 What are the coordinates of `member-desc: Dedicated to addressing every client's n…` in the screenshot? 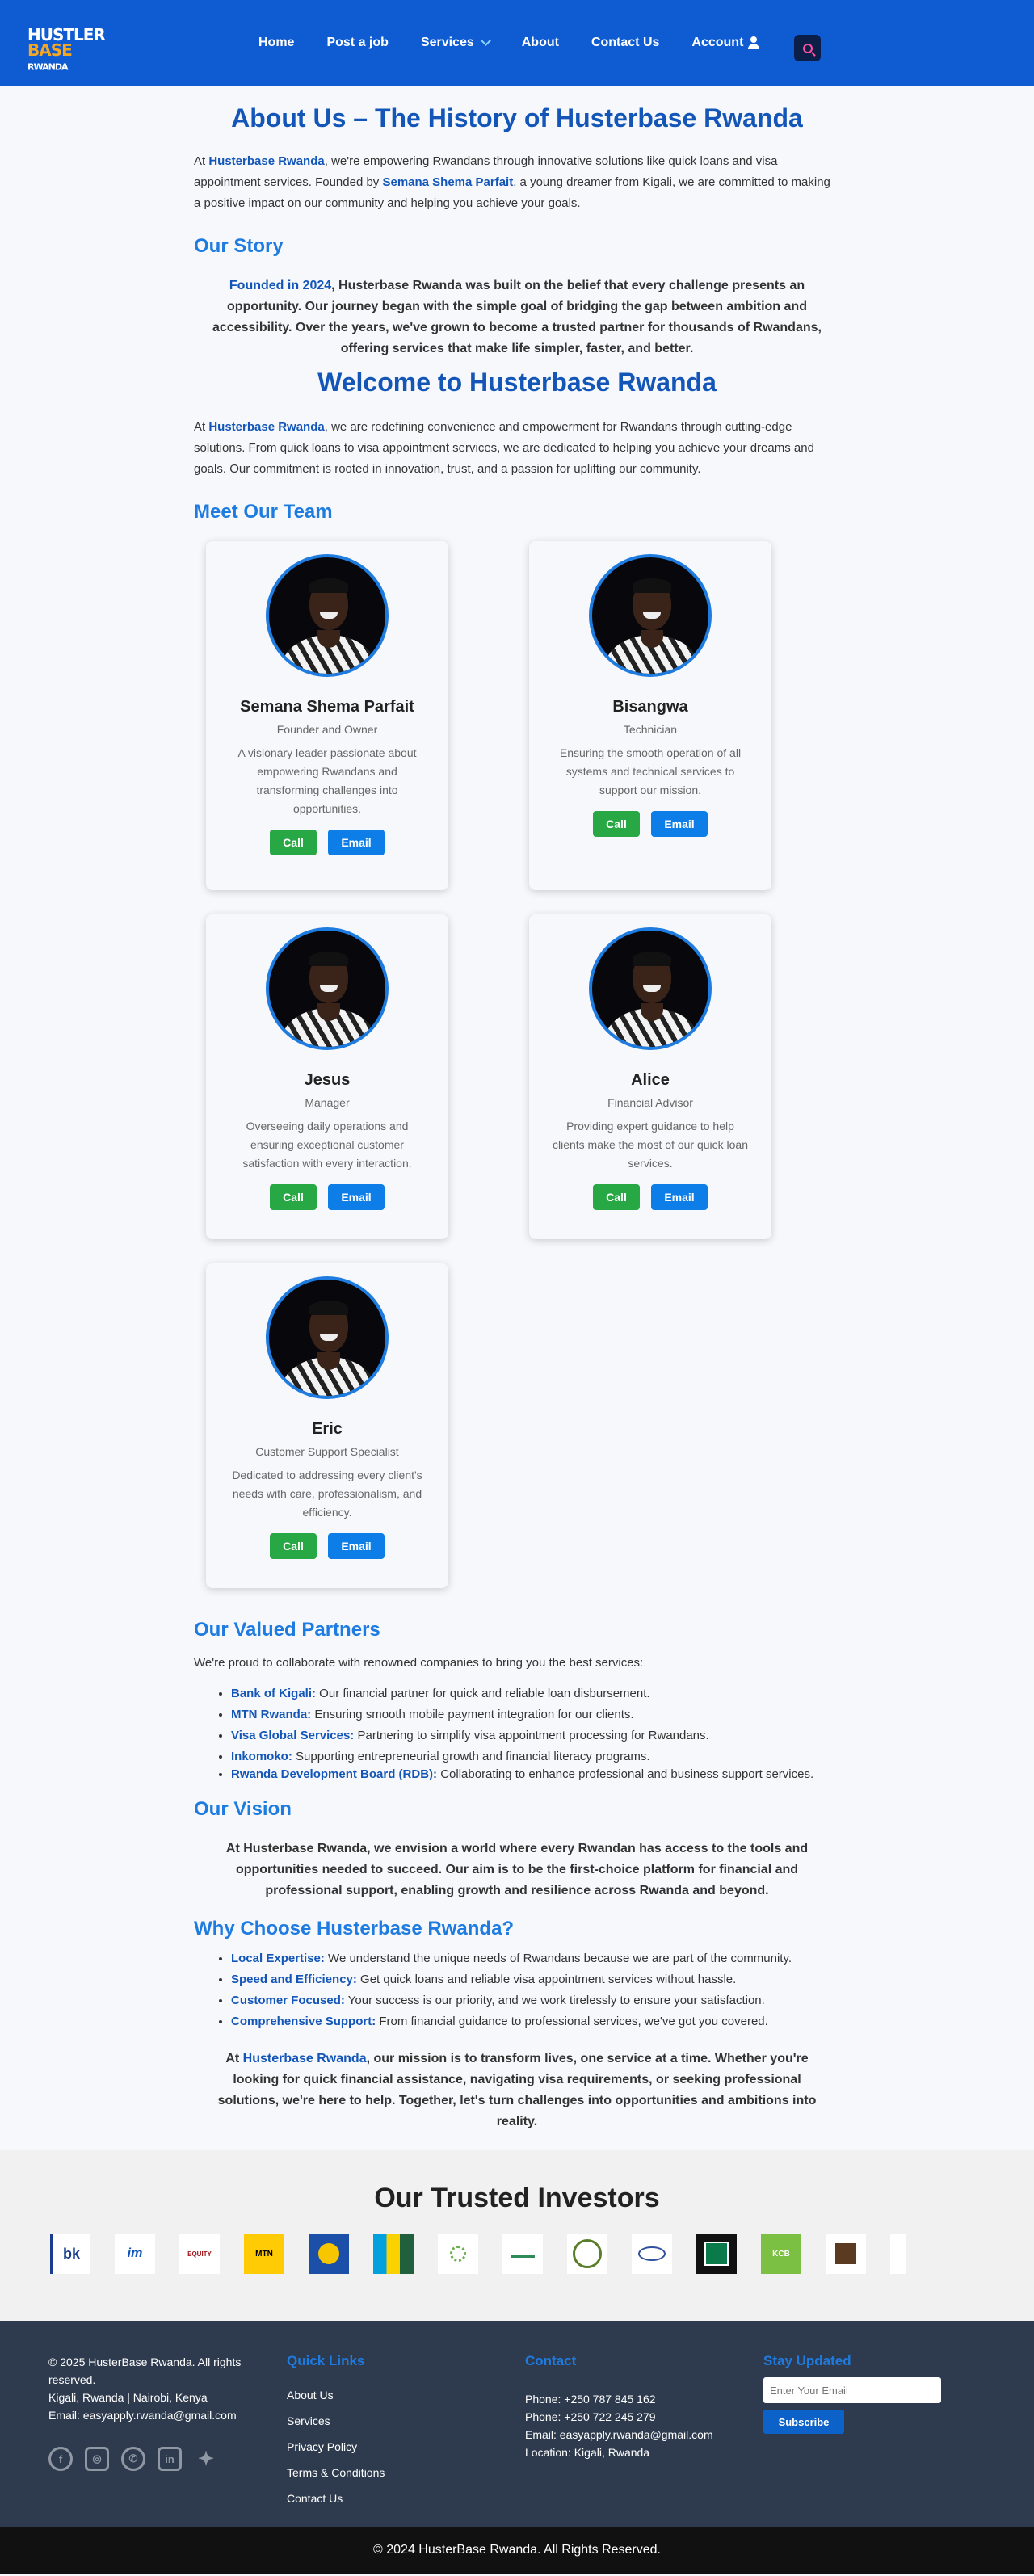 It's located at (327, 1494).